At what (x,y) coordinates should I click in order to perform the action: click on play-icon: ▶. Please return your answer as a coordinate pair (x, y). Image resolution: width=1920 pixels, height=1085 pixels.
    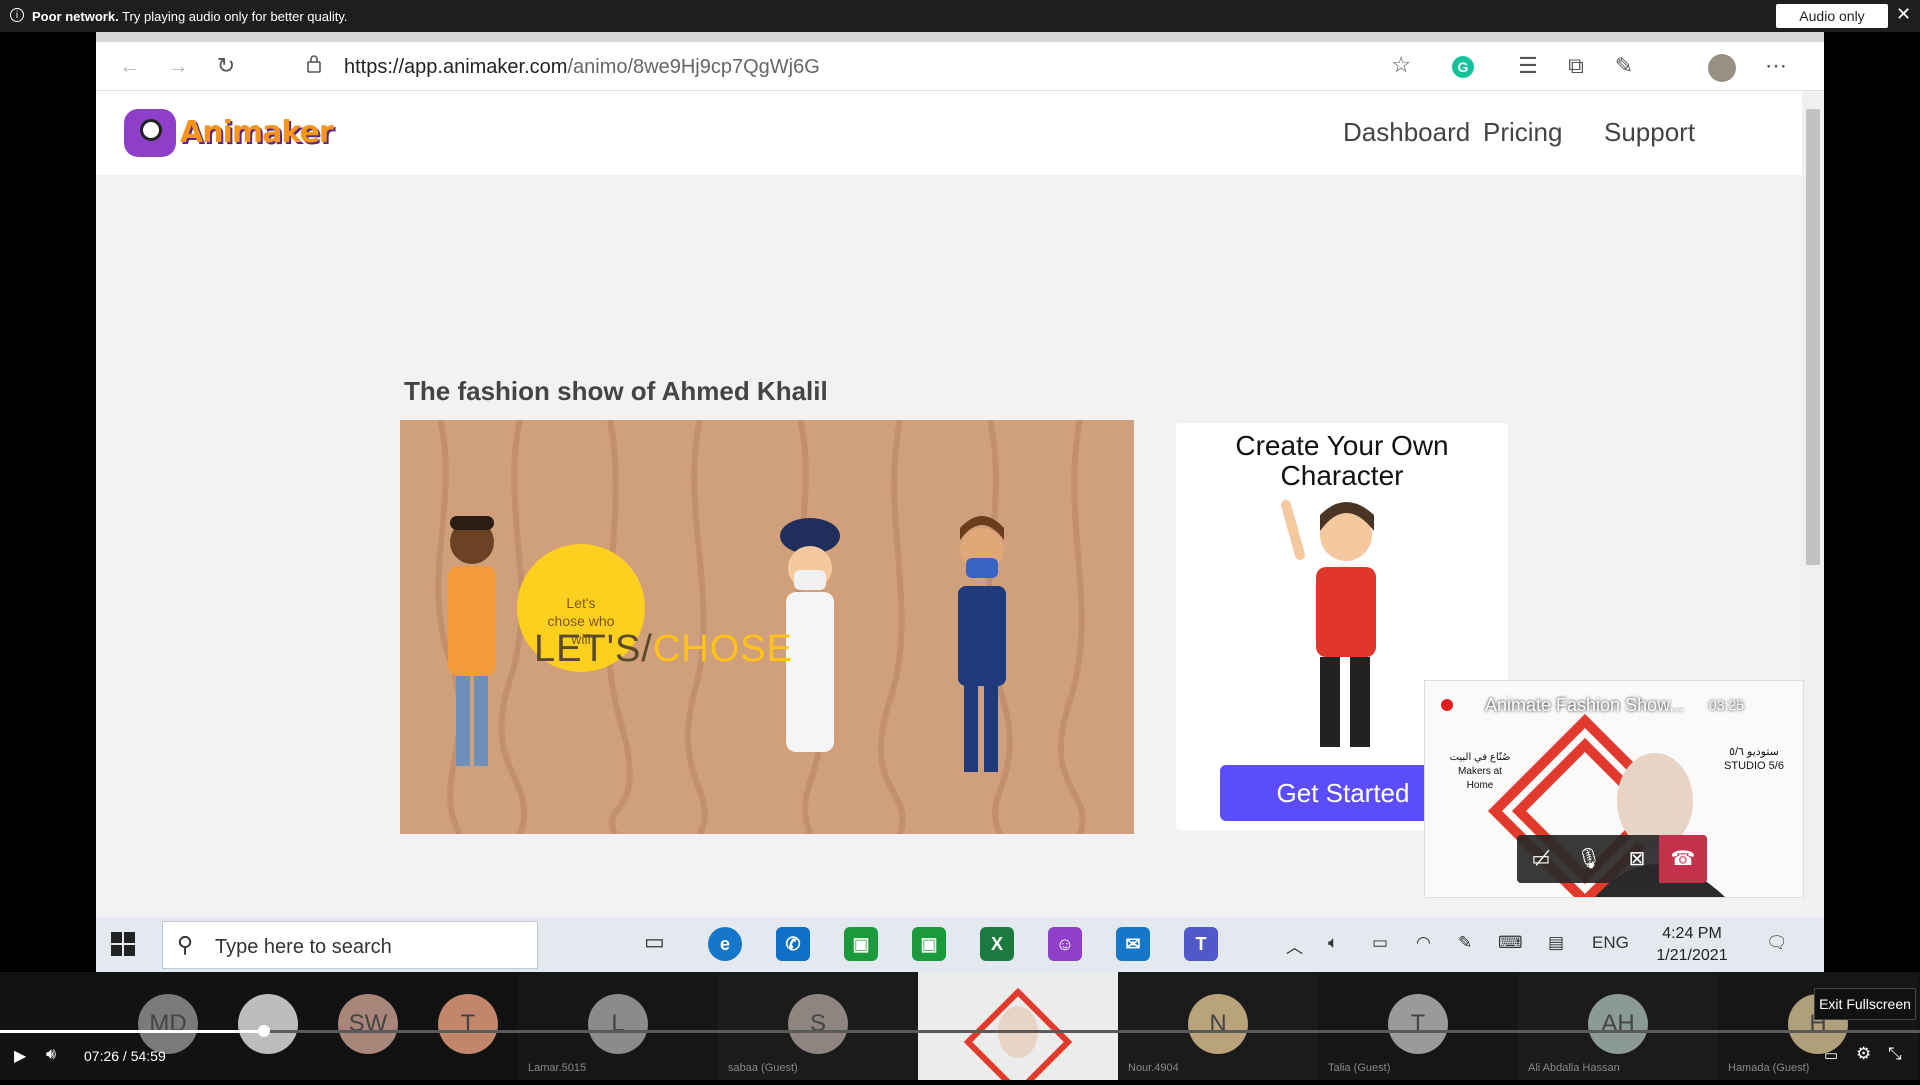
    Looking at the image, I should click on (20, 1056).